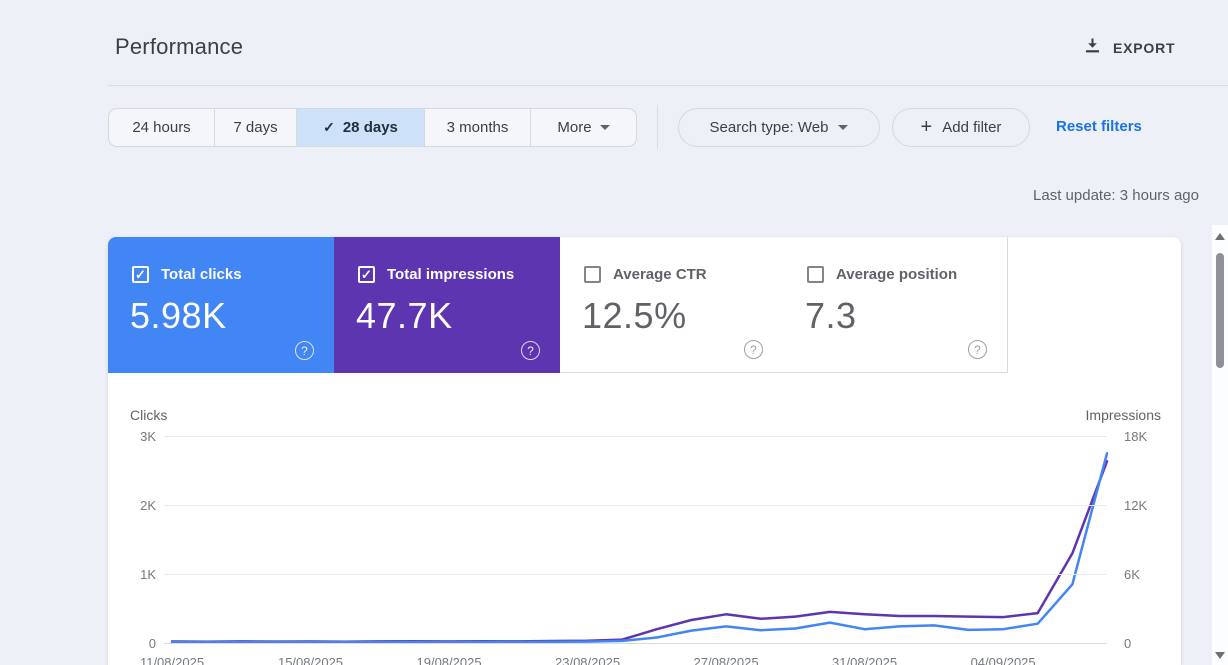 The width and height of the screenshot is (1228, 665). I want to click on metric-card-total-clicks: ✓ Total clicks 5.98K?, so click(221, 305).